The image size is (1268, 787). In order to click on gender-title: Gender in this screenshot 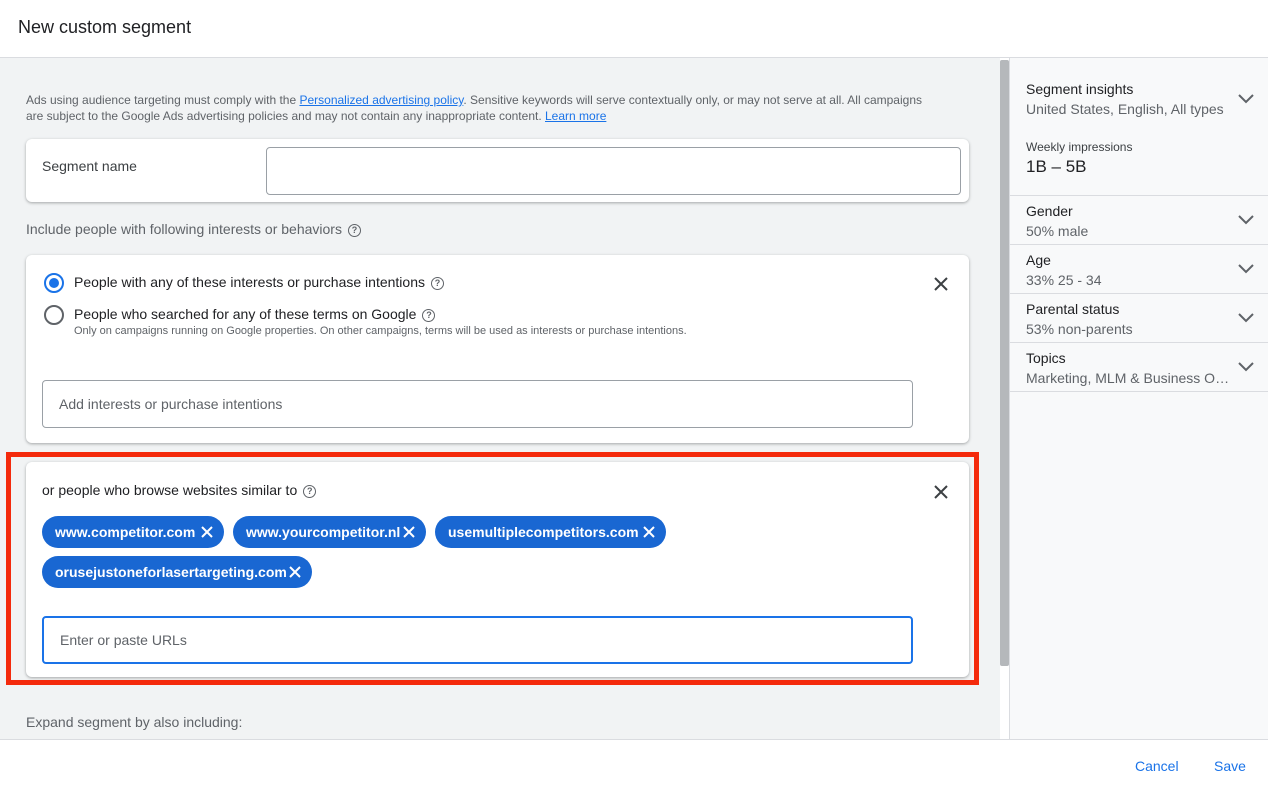, I will do `click(1049, 211)`.